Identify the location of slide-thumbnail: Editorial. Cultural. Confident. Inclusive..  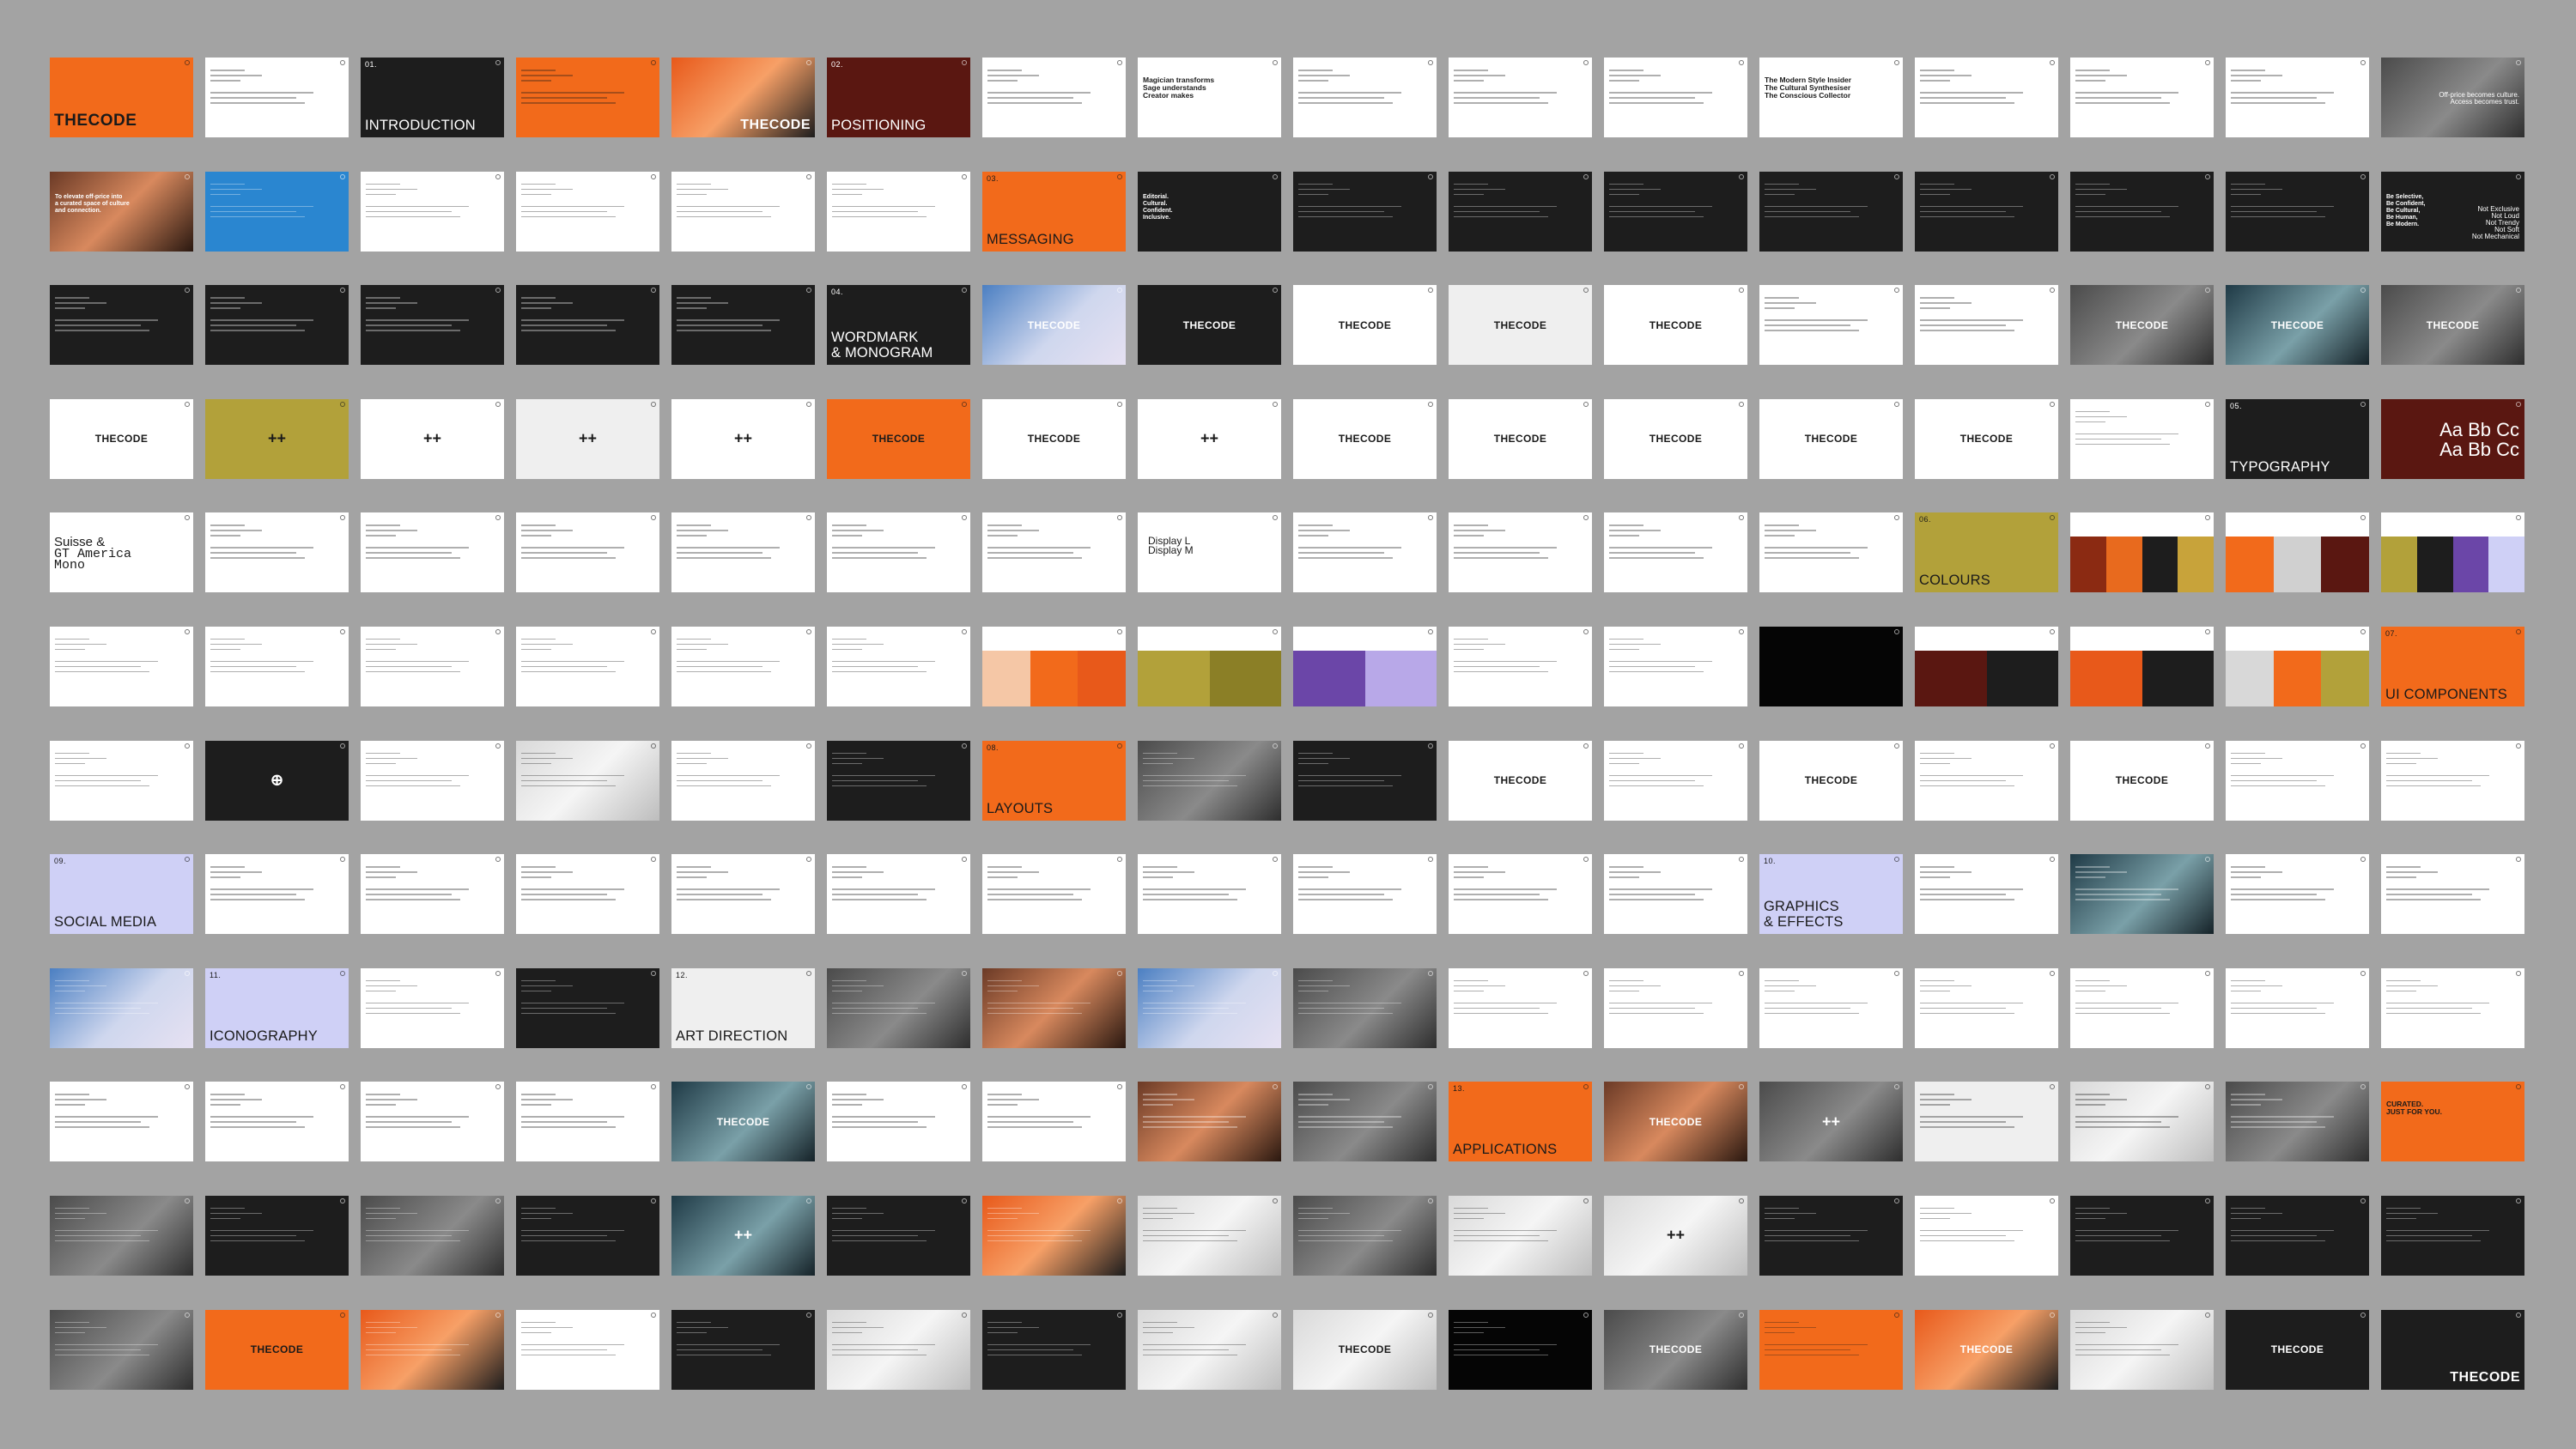
(1210, 211).